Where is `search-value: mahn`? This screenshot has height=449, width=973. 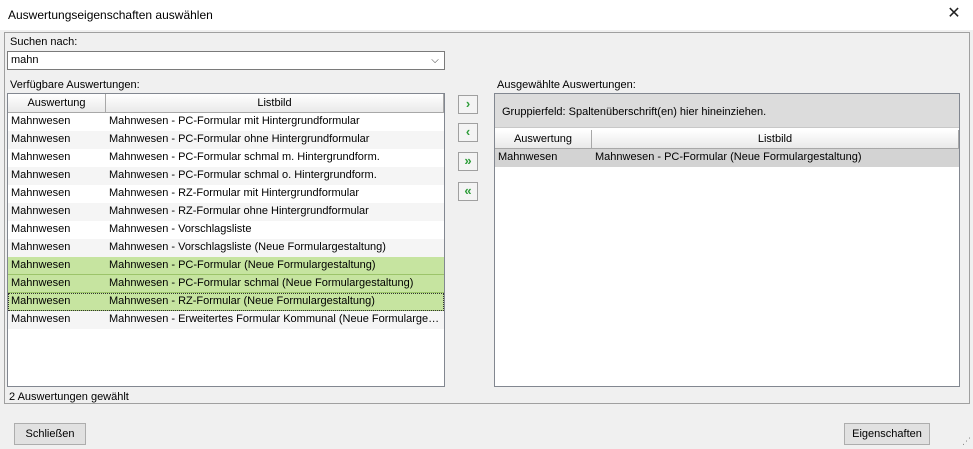 search-value: mahn is located at coordinates (25, 60).